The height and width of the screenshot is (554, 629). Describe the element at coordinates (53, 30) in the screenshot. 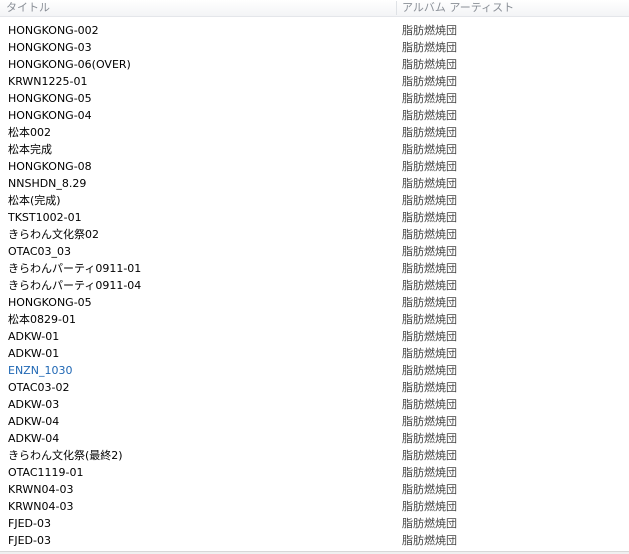

I see `track-title-cell: HONGKONG-002` at that location.